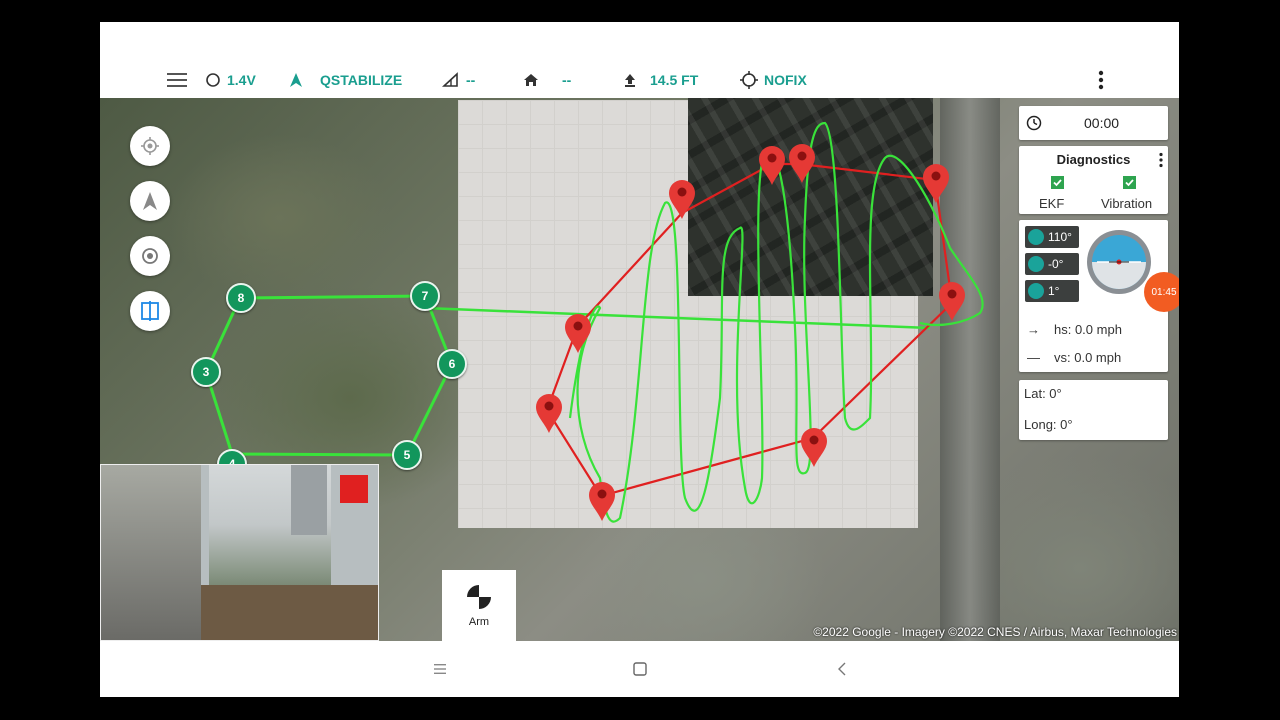 The width and height of the screenshot is (1280, 720). I want to click on mission-path, so click(329, 375).